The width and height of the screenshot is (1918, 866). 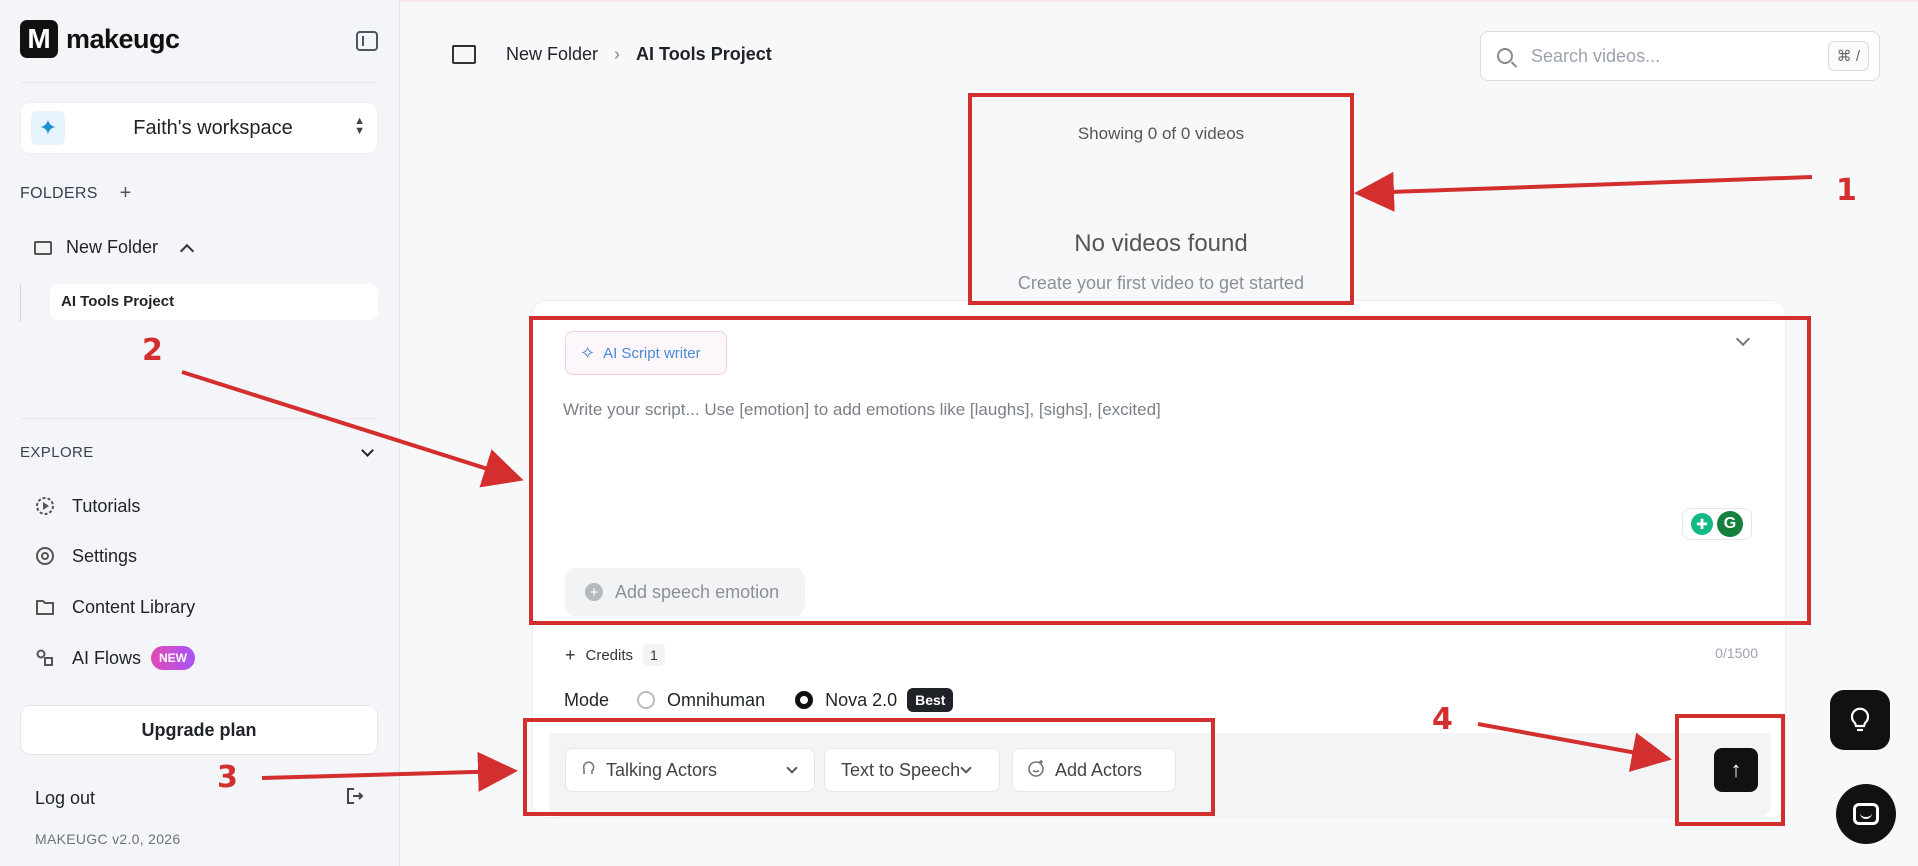 What do you see at coordinates (227, 777) in the screenshot?
I see `annotation-number-3: 3` at bounding box center [227, 777].